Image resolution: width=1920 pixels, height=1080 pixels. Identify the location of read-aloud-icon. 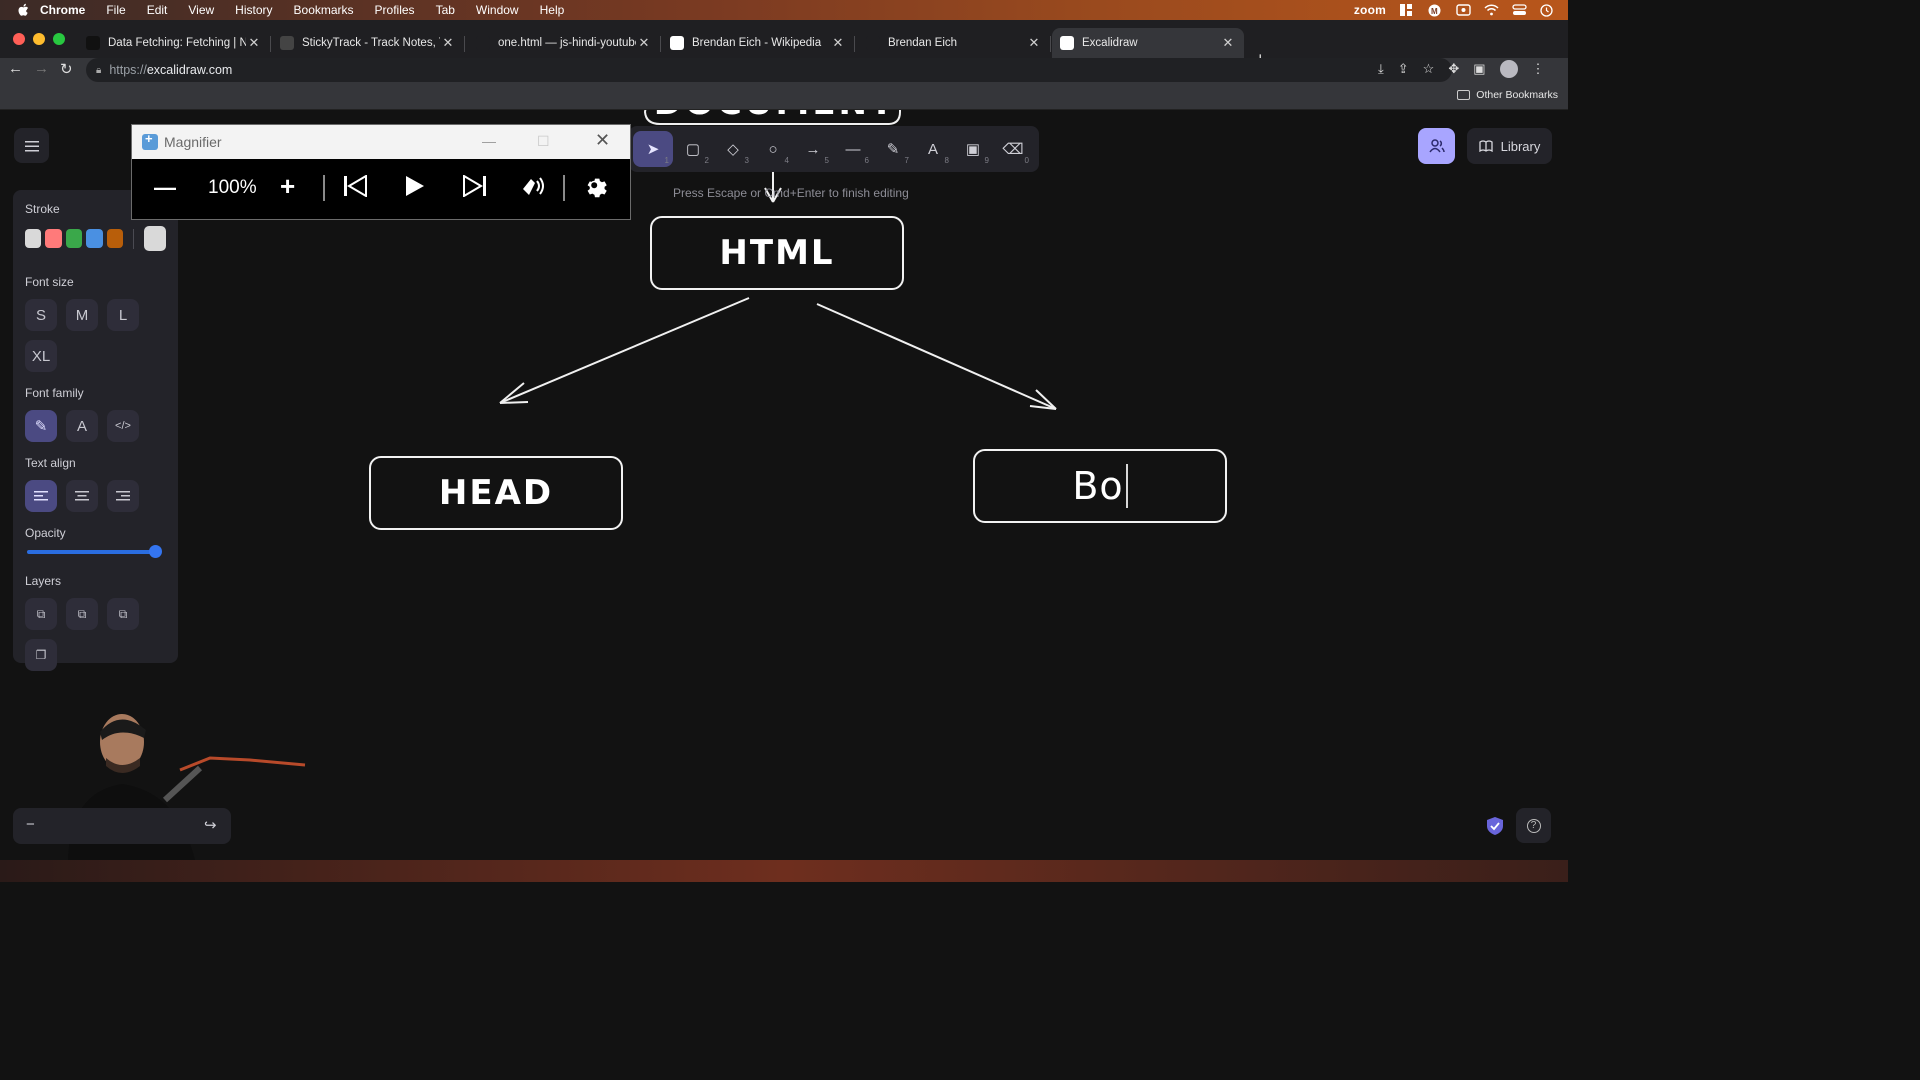
(534, 189).